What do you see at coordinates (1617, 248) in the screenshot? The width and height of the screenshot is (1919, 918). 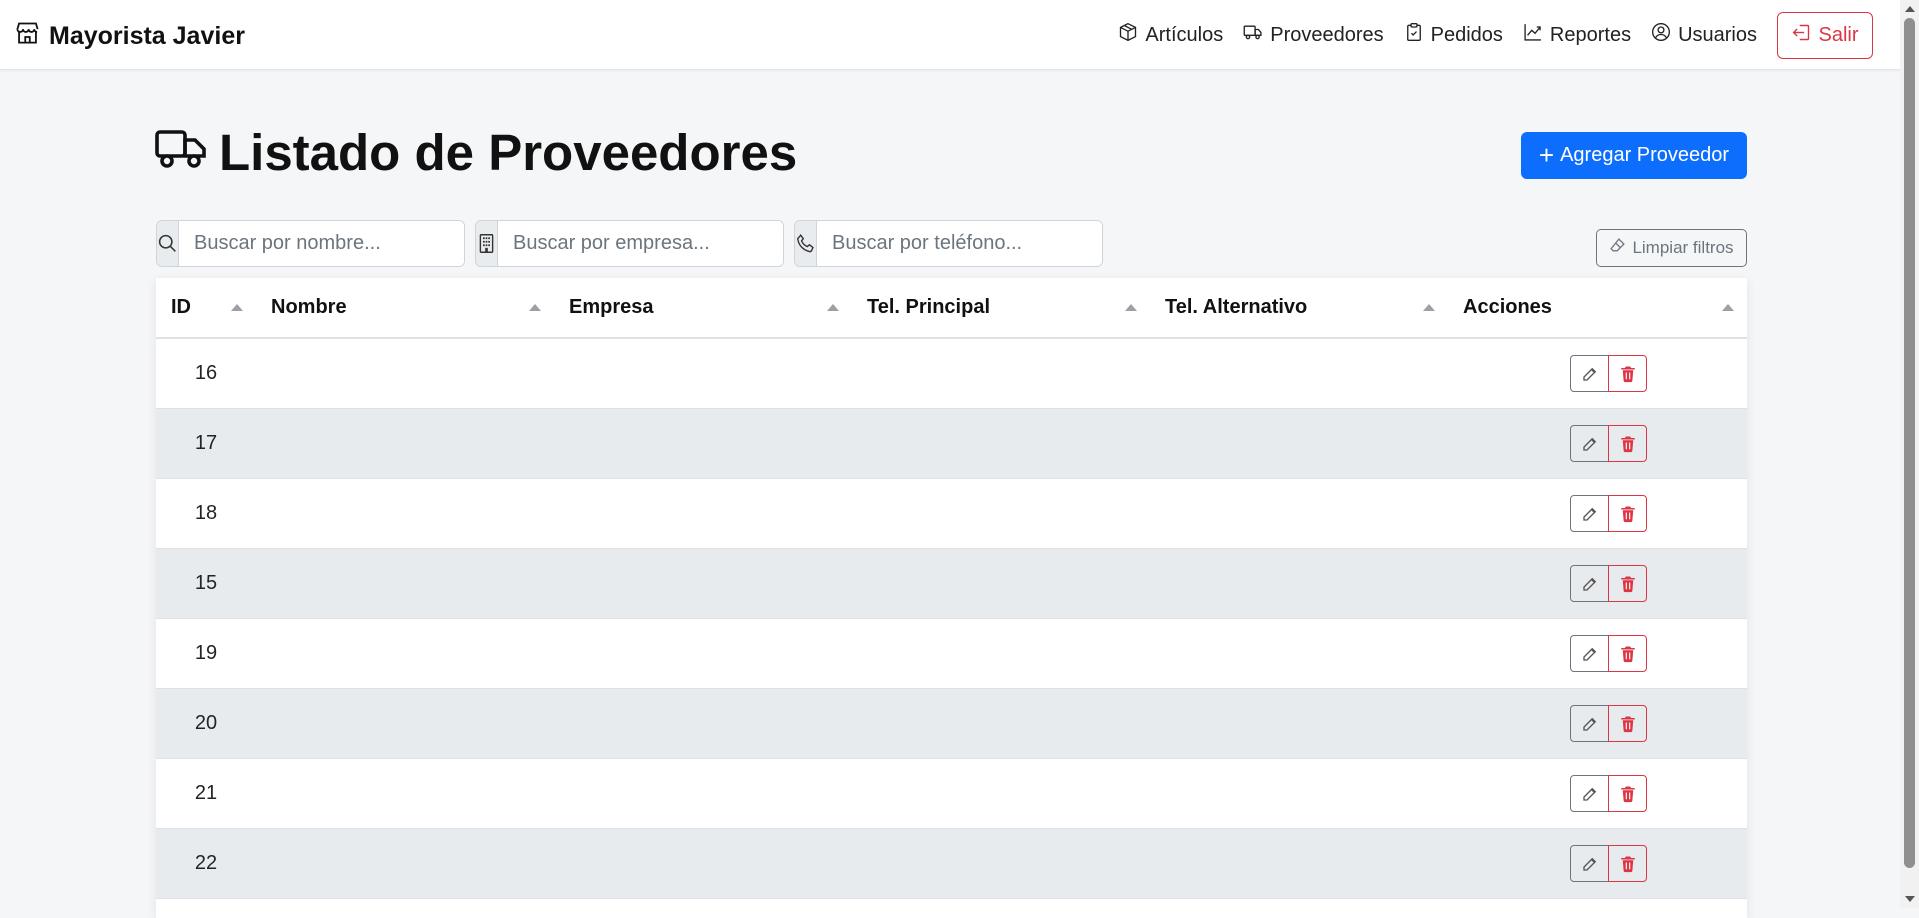 I see `eraser-icon` at bounding box center [1617, 248].